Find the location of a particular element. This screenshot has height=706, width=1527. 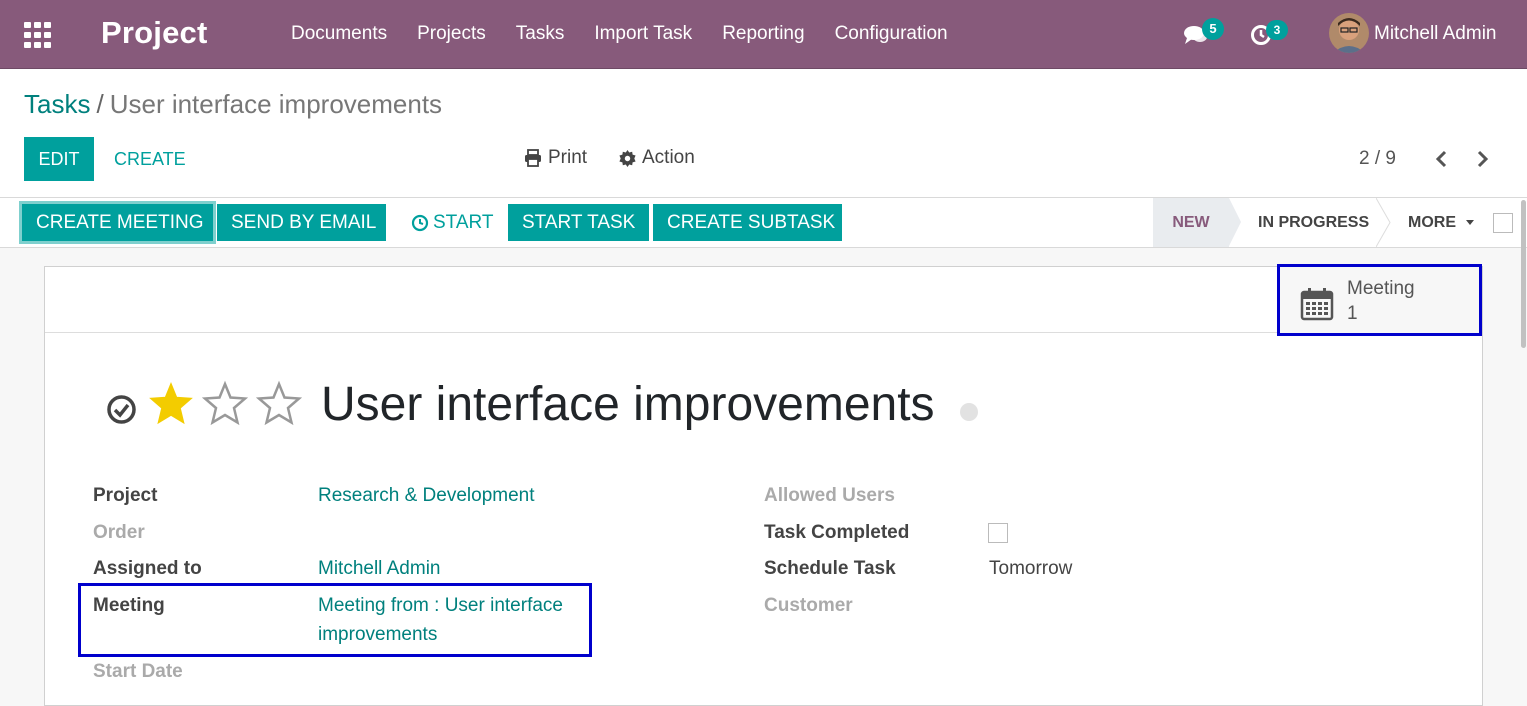

stage-arrow is located at coordinates (1235, 222).